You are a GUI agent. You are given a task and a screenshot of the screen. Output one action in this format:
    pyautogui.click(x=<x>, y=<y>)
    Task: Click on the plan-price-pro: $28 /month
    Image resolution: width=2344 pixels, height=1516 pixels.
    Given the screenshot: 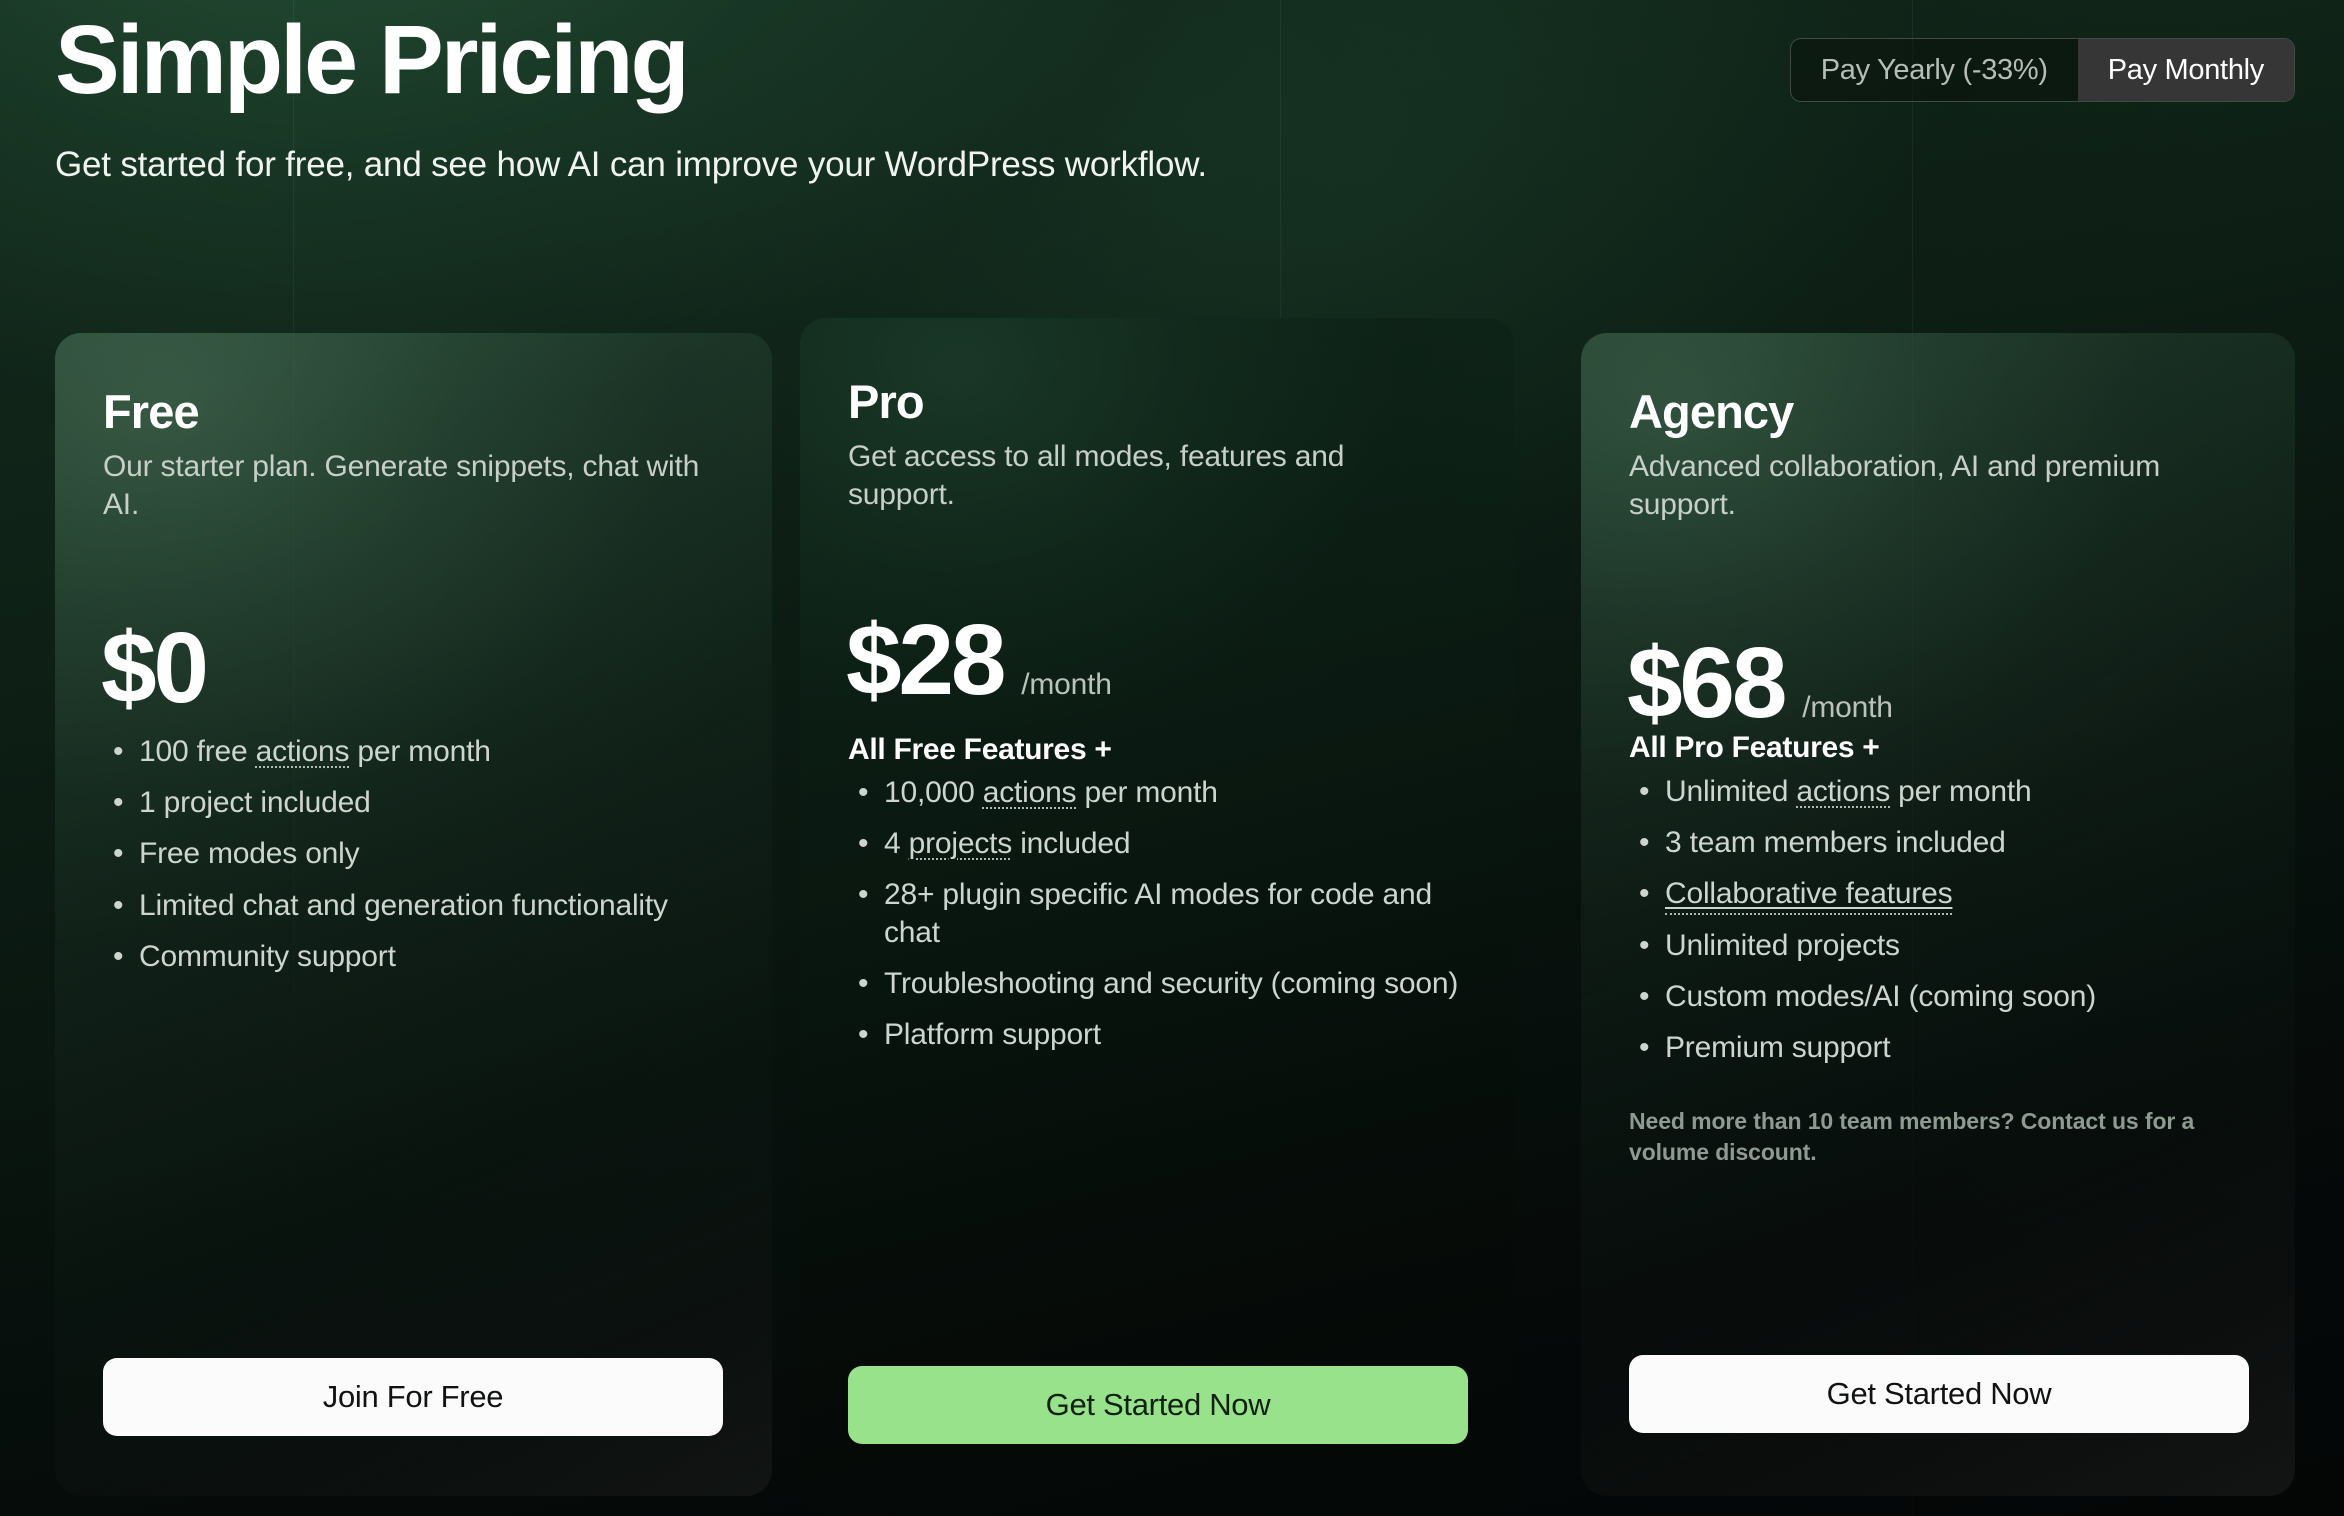 What is the action you would take?
    pyautogui.click(x=979, y=660)
    